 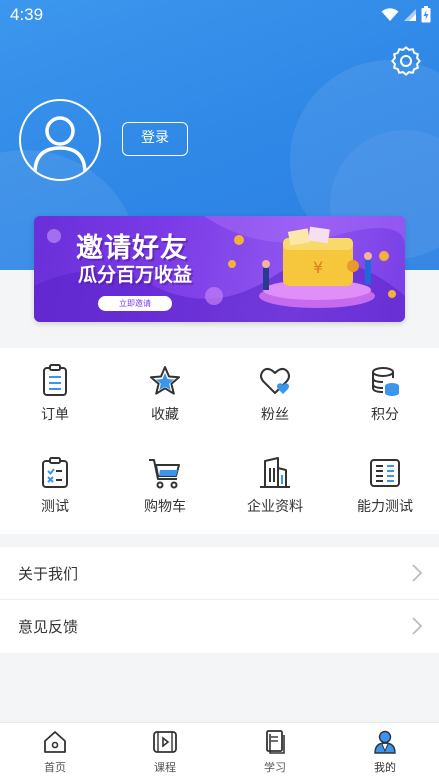 What do you see at coordinates (55, 742) in the screenshot?
I see `home-icon` at bounding box center [55, 742].